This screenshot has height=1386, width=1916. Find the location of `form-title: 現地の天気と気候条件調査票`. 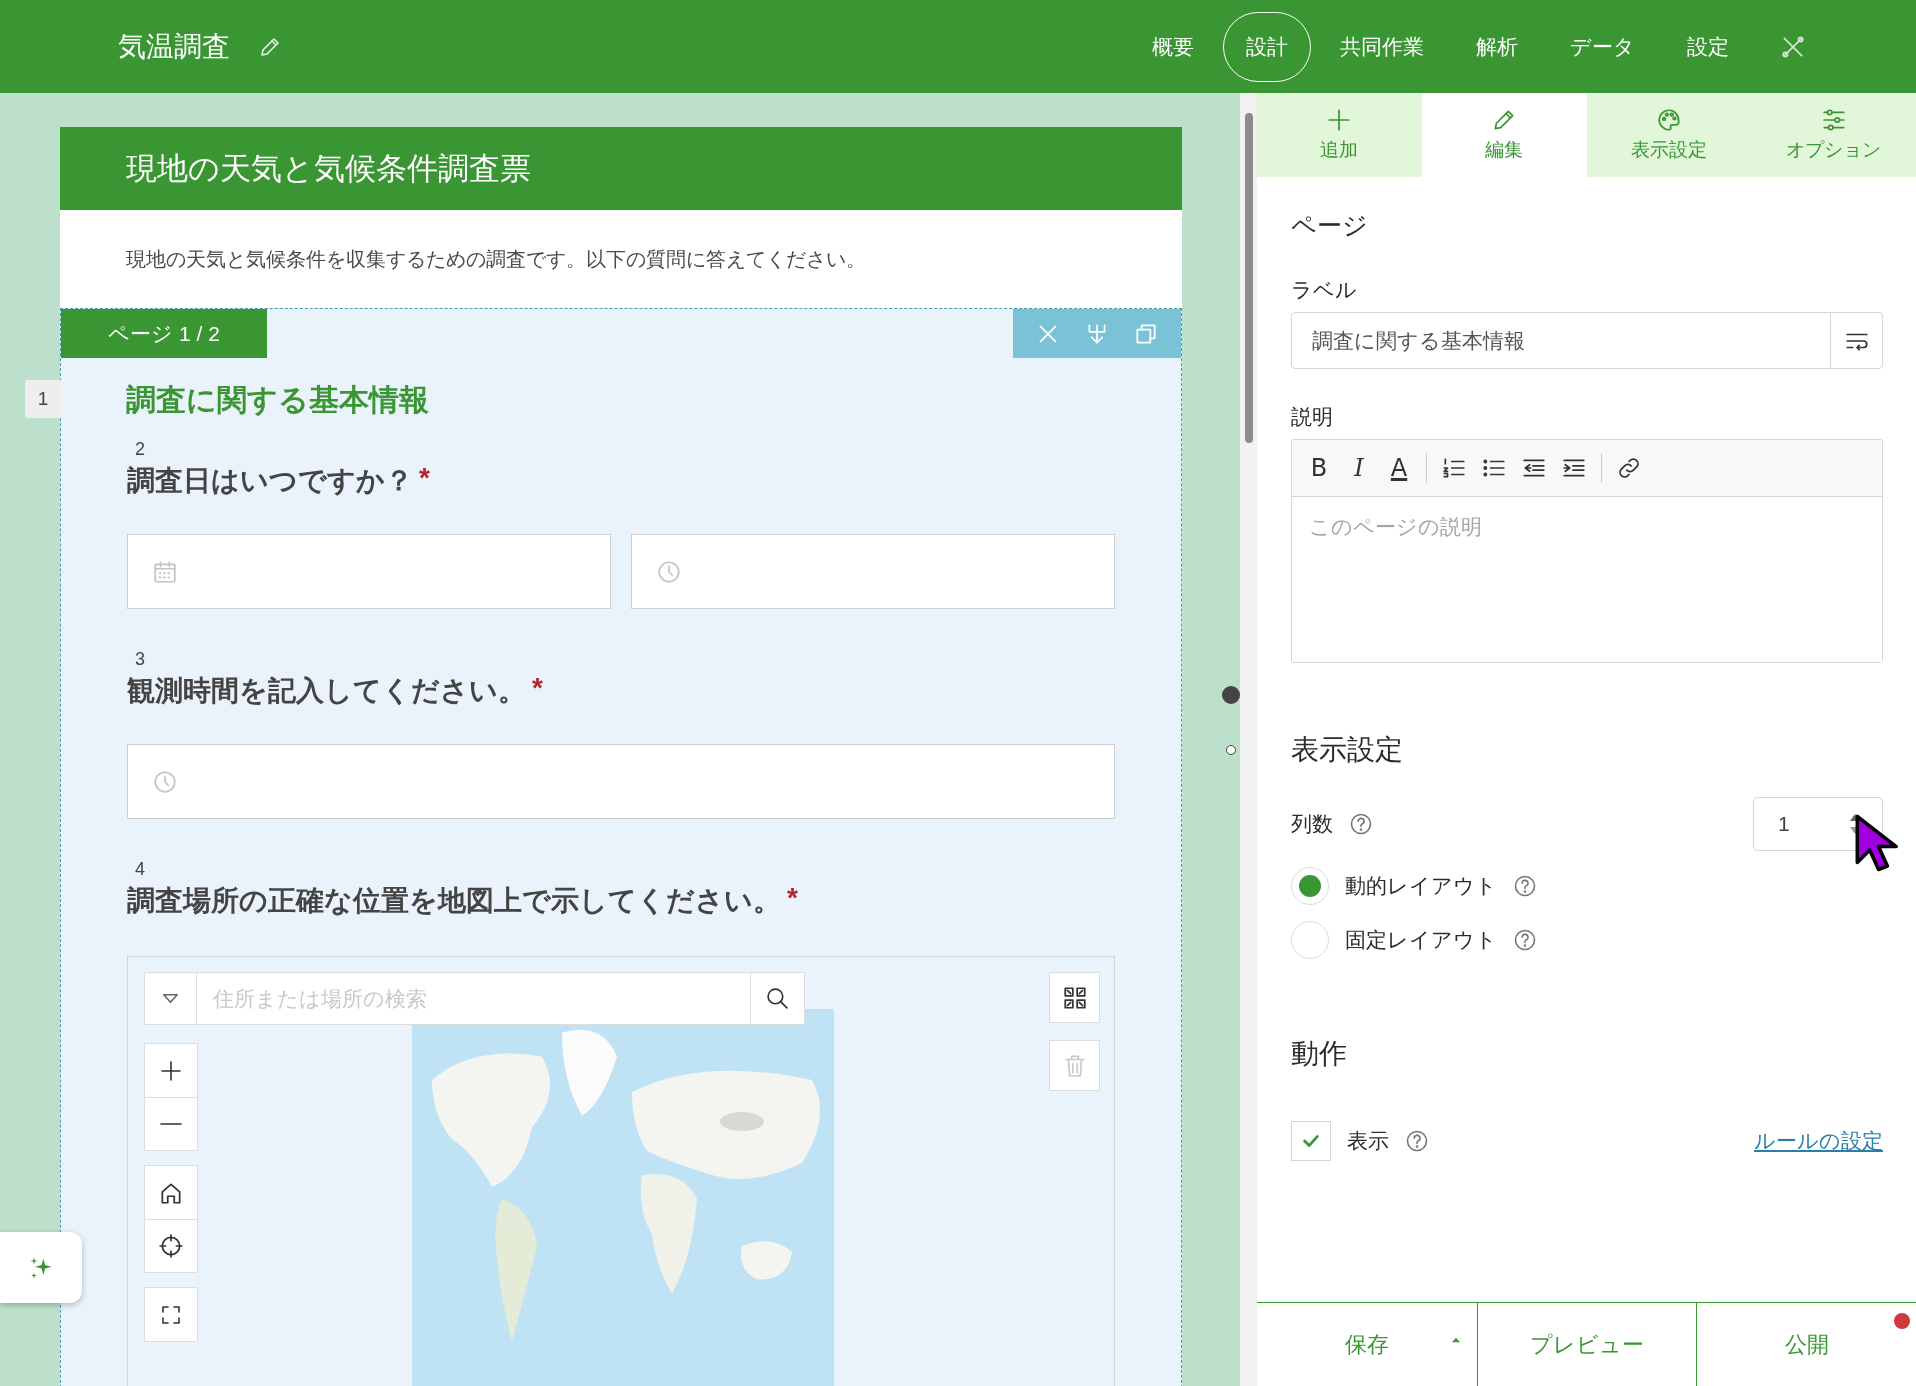

form-title: 現地の天気と気候条件調査票 is located at coordinates (621, 168).